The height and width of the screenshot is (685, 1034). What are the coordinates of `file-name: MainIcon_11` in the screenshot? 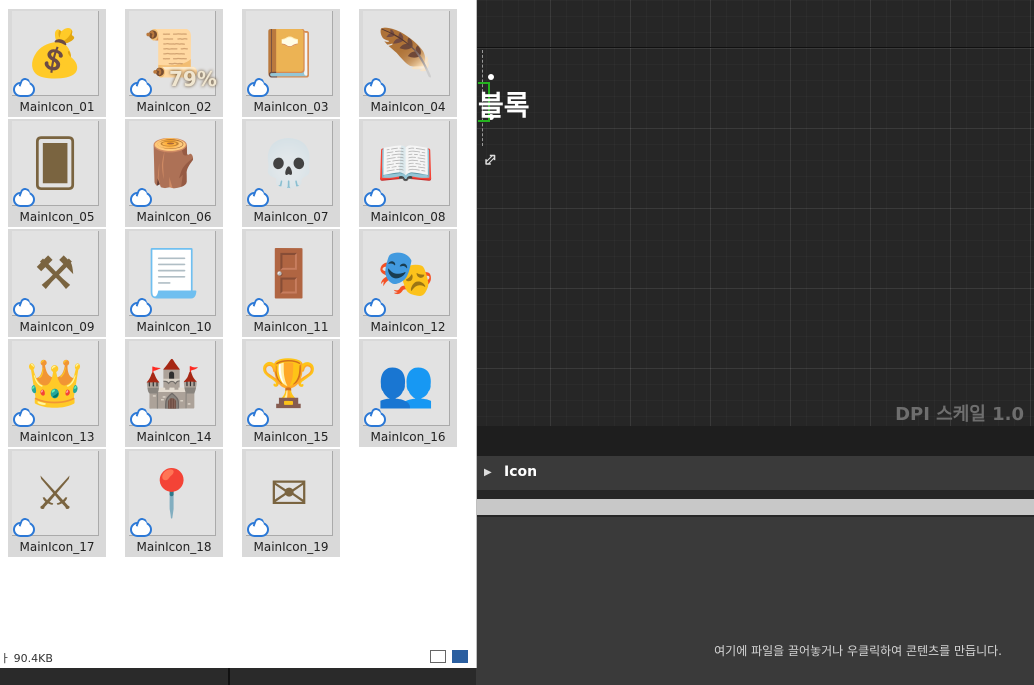 It's located at (291, 327).